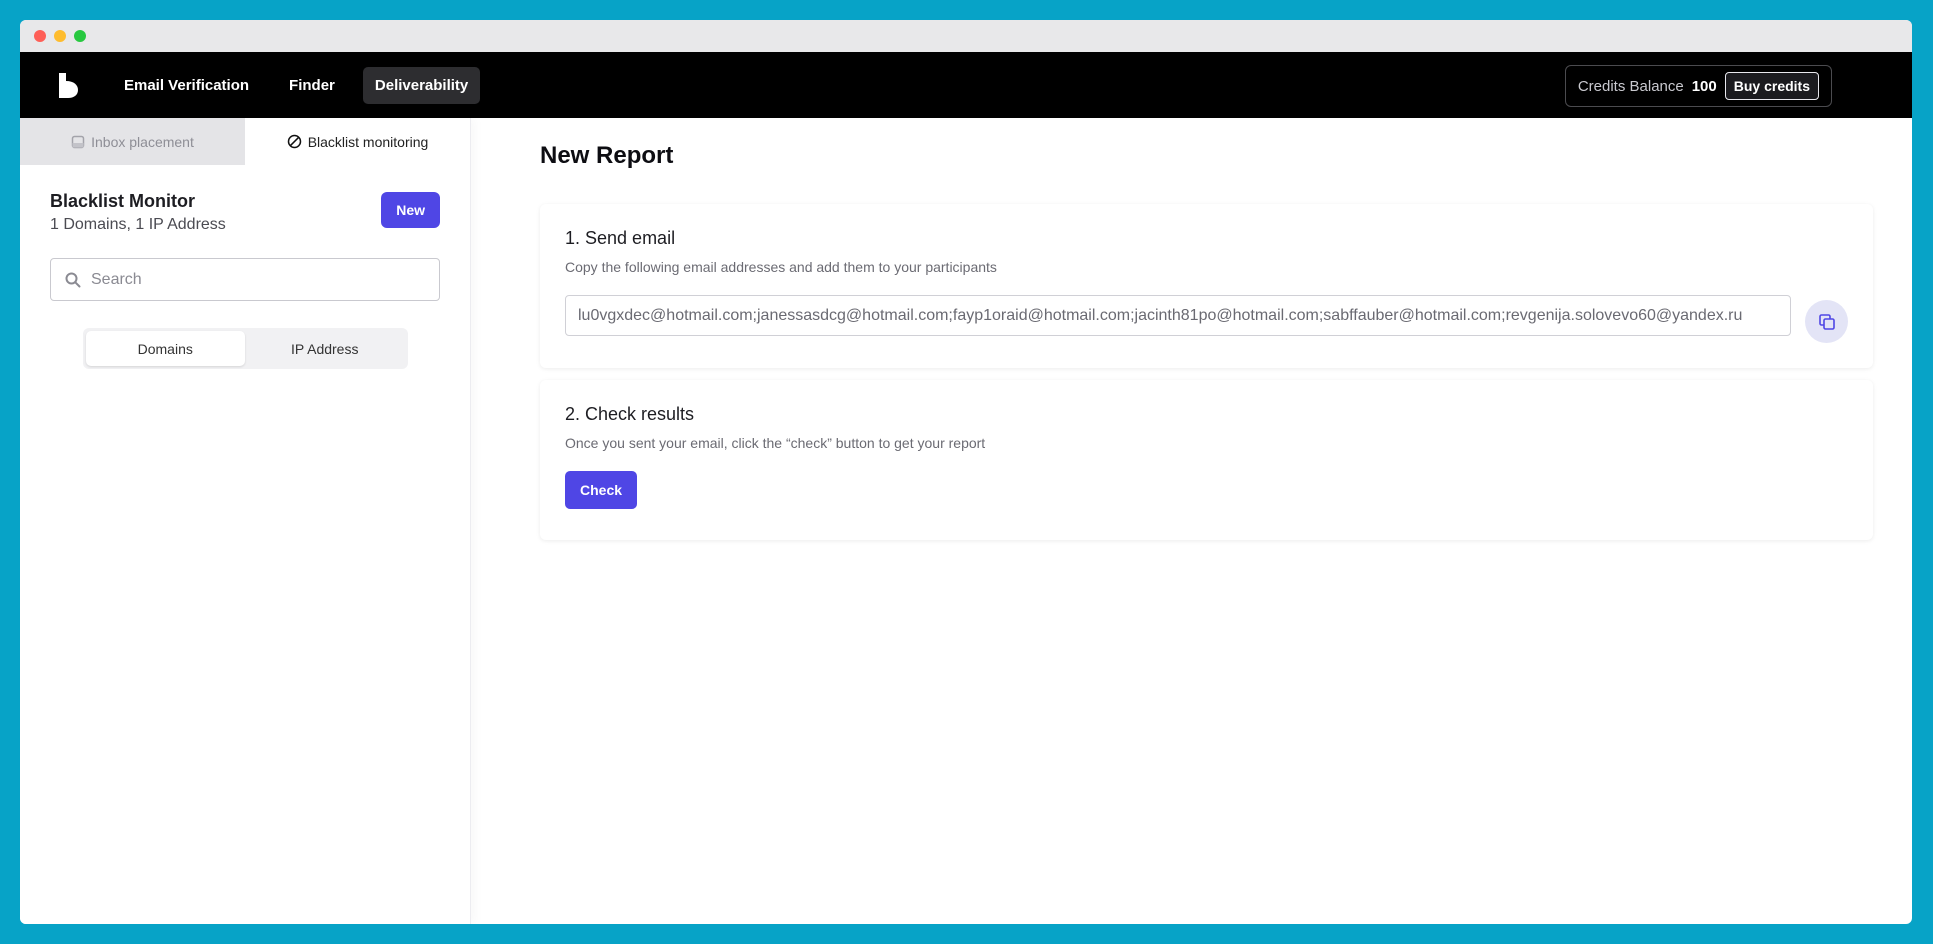 The width and height of the screenshot is (1933, 944). I want to click on copy-button, so click(1826, 321).